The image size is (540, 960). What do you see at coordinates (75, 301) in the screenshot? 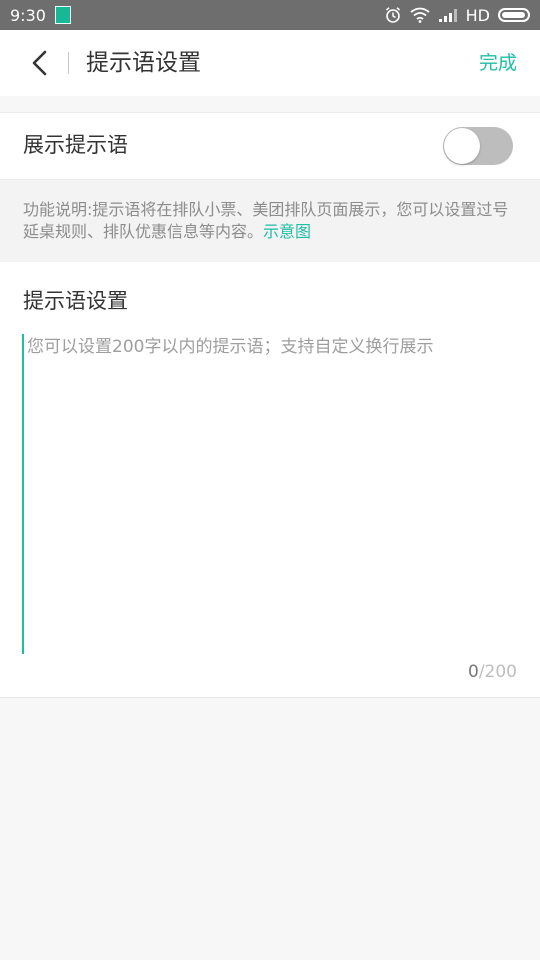
I see `editor-title: 提示语设置` at bounding box center [75, 301].